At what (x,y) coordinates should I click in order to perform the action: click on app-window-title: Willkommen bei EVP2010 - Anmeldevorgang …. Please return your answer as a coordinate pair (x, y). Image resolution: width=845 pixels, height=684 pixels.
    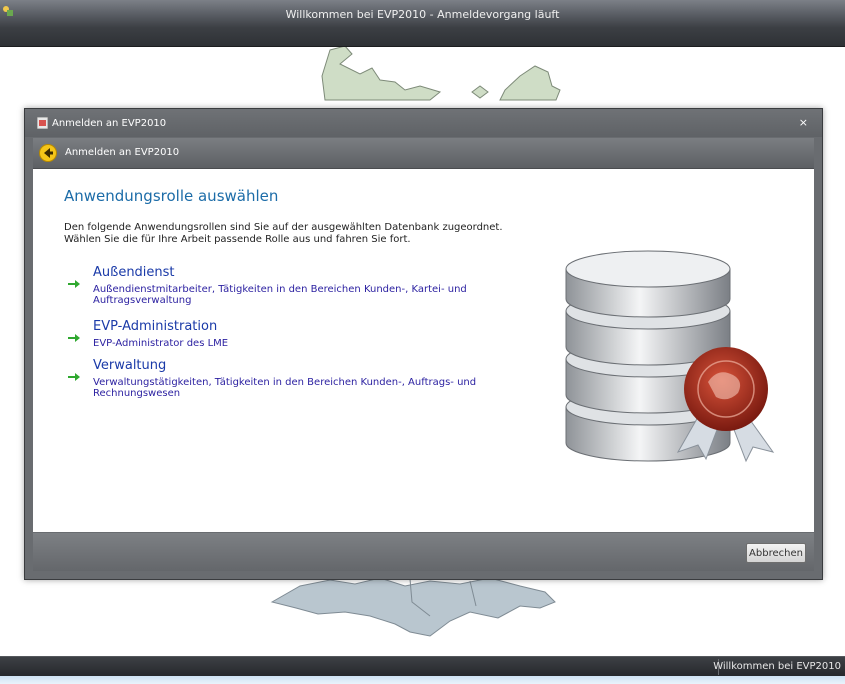
    Looking at the image, I should click on (422, 14).